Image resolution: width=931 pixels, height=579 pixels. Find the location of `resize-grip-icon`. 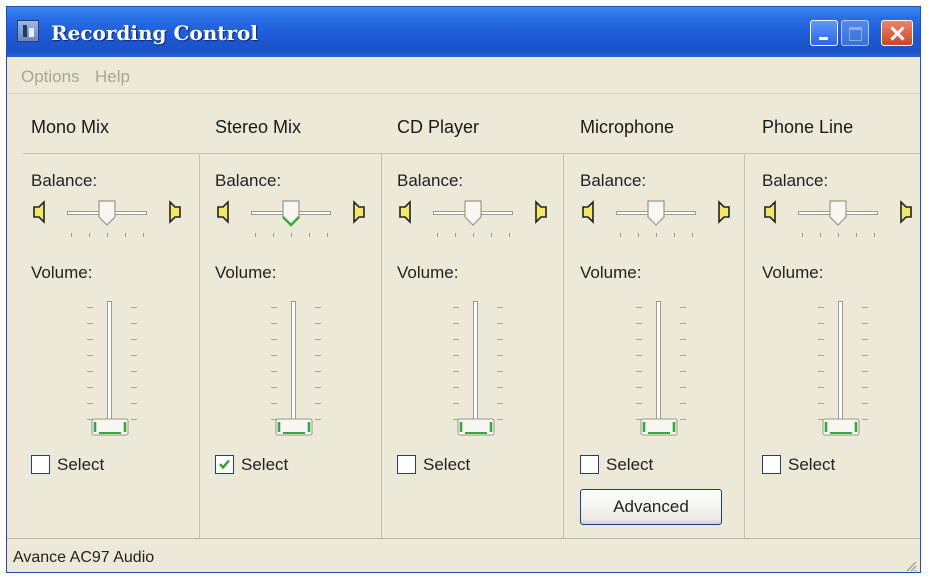

resize-grip-icon is located at coordinates (911, 566).